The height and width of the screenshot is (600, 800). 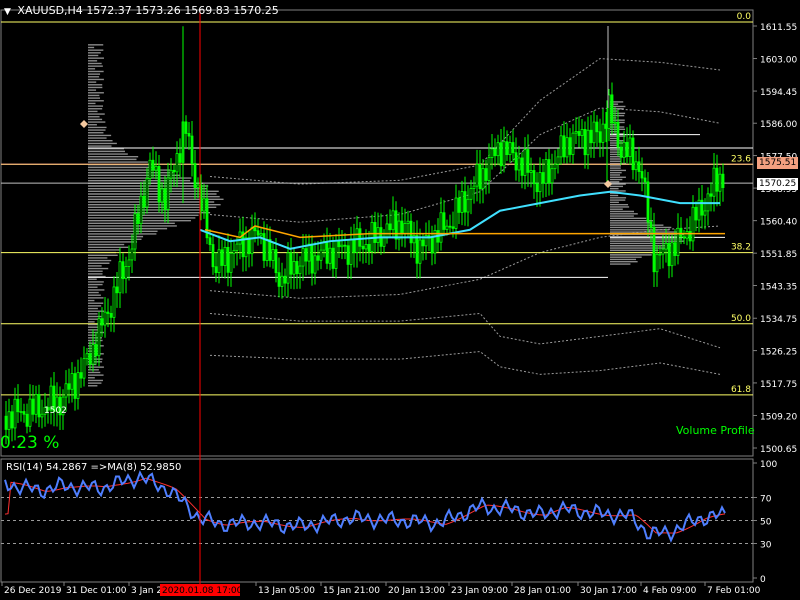 I want to click on price-tick-label: 1526.25, so click(x=778, y=353).